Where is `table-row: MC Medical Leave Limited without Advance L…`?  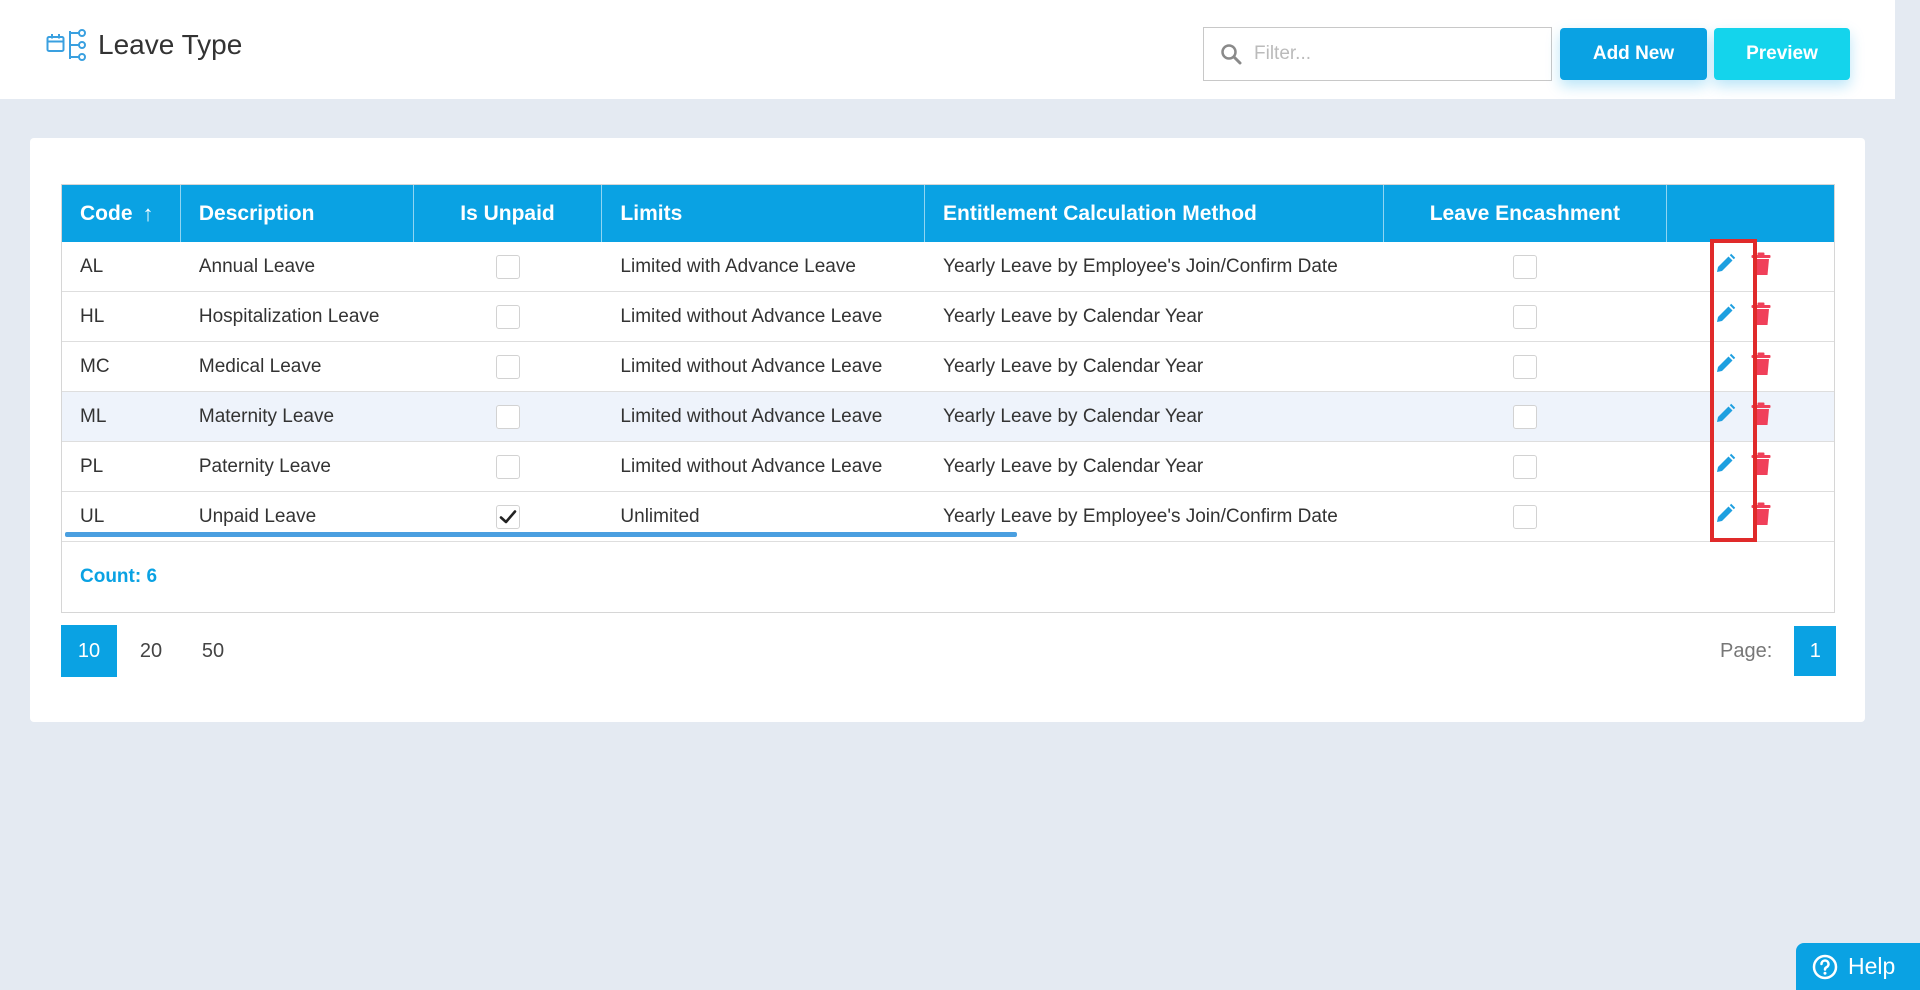 table-row: MC Medical Leave Limited without Advance L… is located at coordinates (948, 367).